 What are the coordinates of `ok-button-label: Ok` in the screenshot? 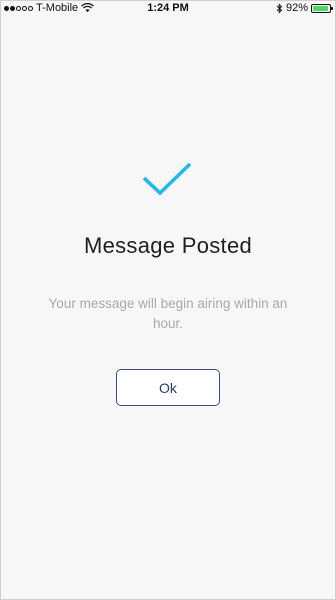 It's located at (168, 387).